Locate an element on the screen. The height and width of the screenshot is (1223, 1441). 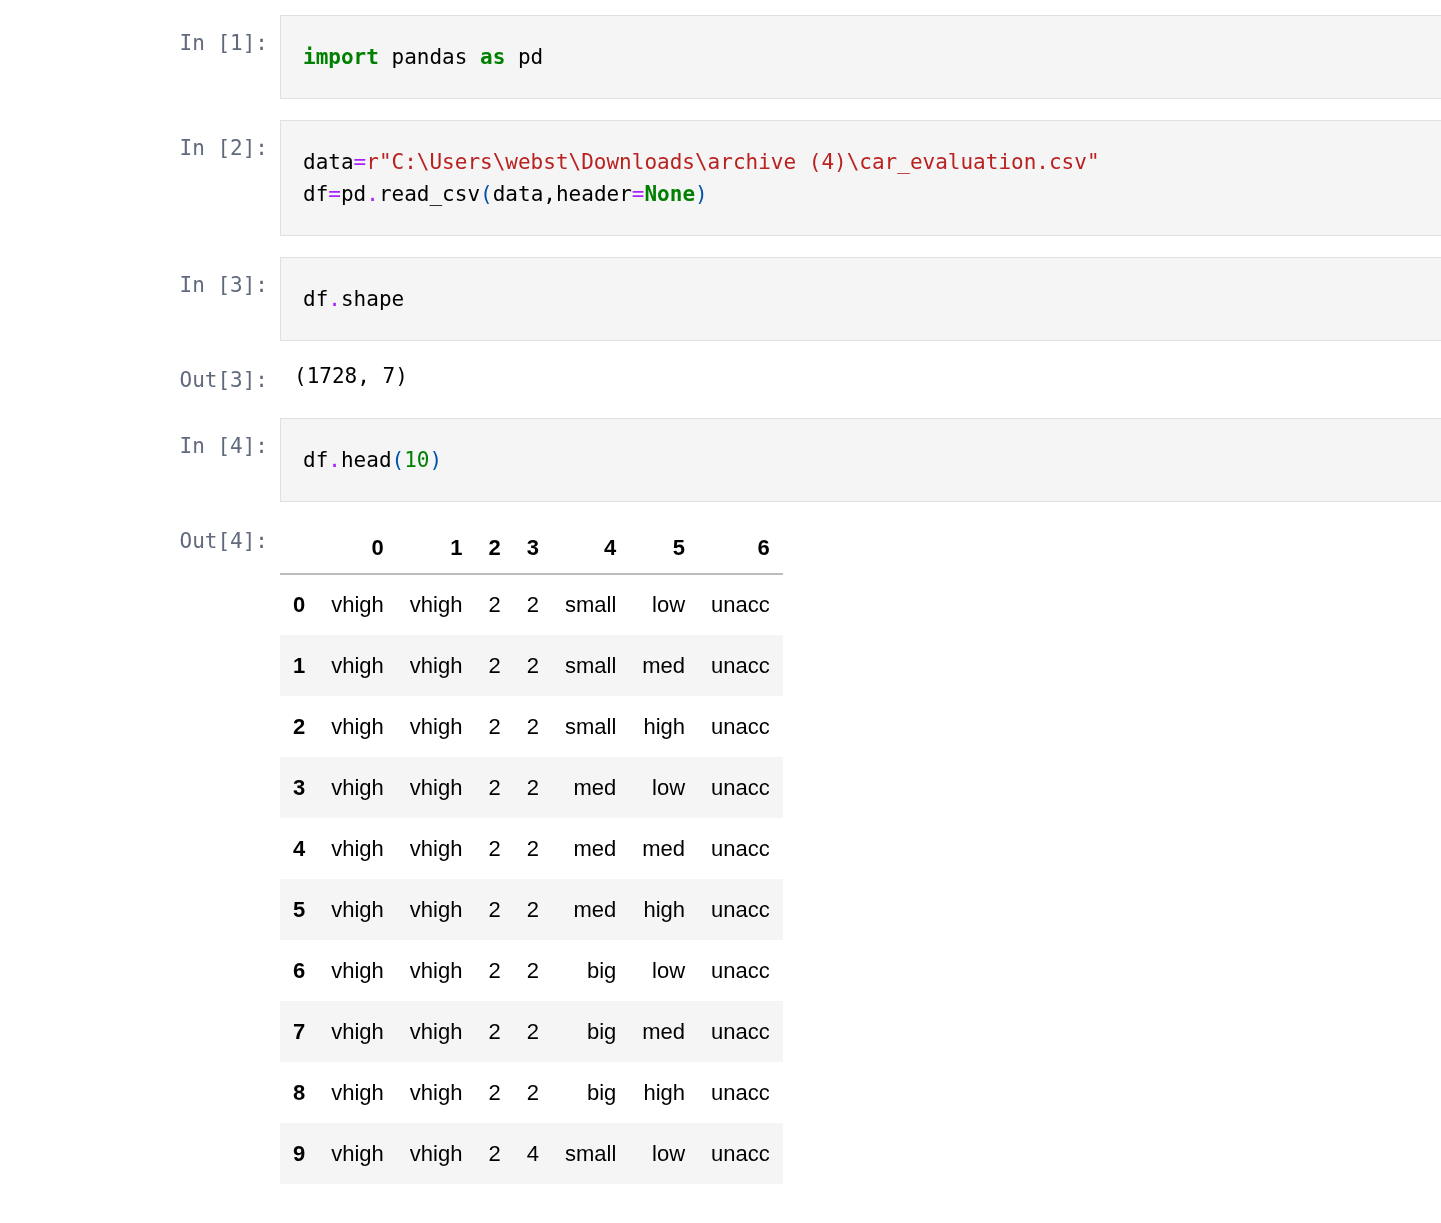
row-index: 1 is located at coordinates (299, 665).